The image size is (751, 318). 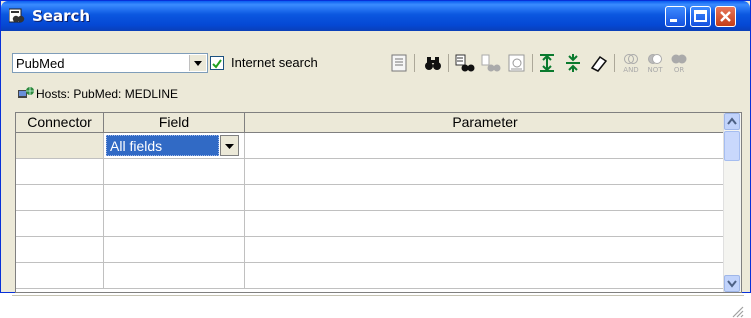 I want to click on delete-row-icon, so click(x=573, y=63).